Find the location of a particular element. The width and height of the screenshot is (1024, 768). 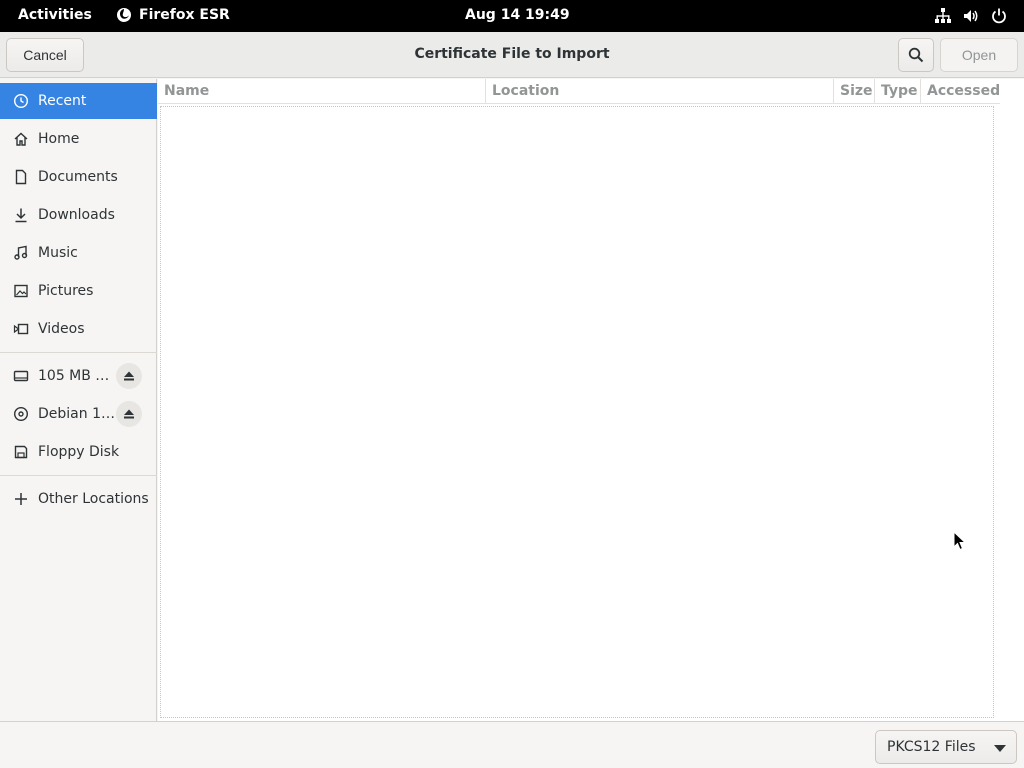

system-tray is located at coordinates (971, 16).